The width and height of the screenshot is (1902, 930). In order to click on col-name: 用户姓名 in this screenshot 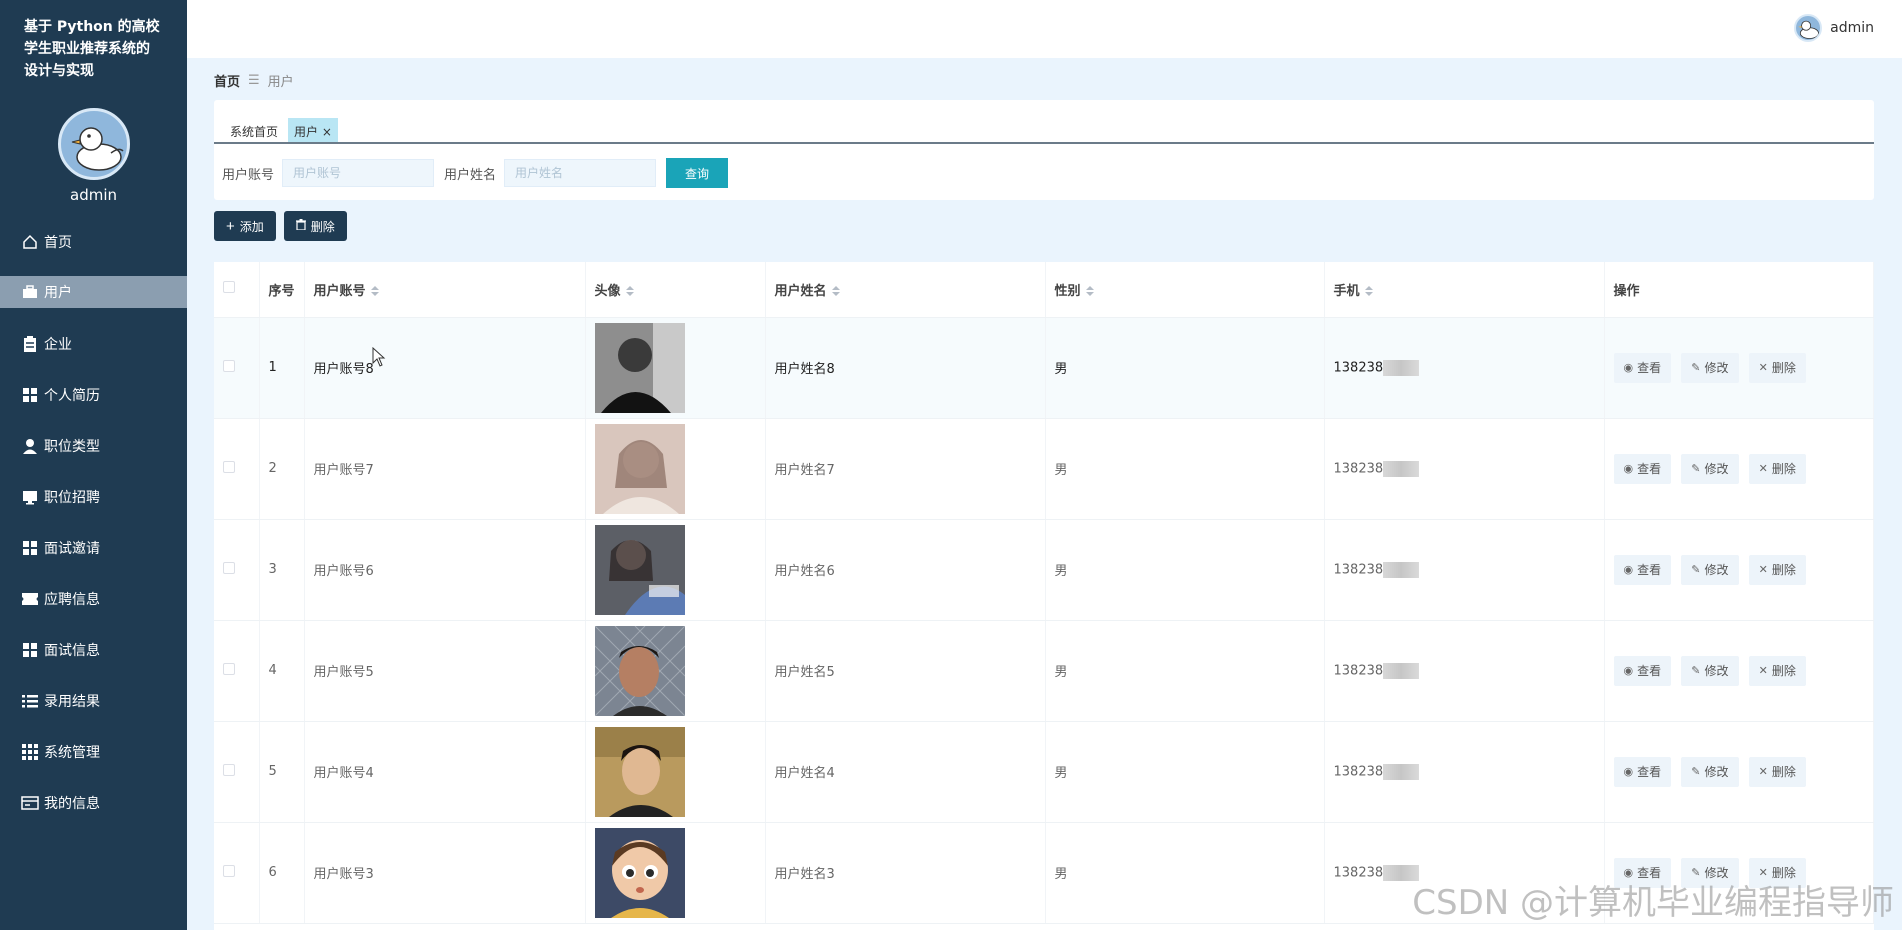, I will do `click(905, 290)`.